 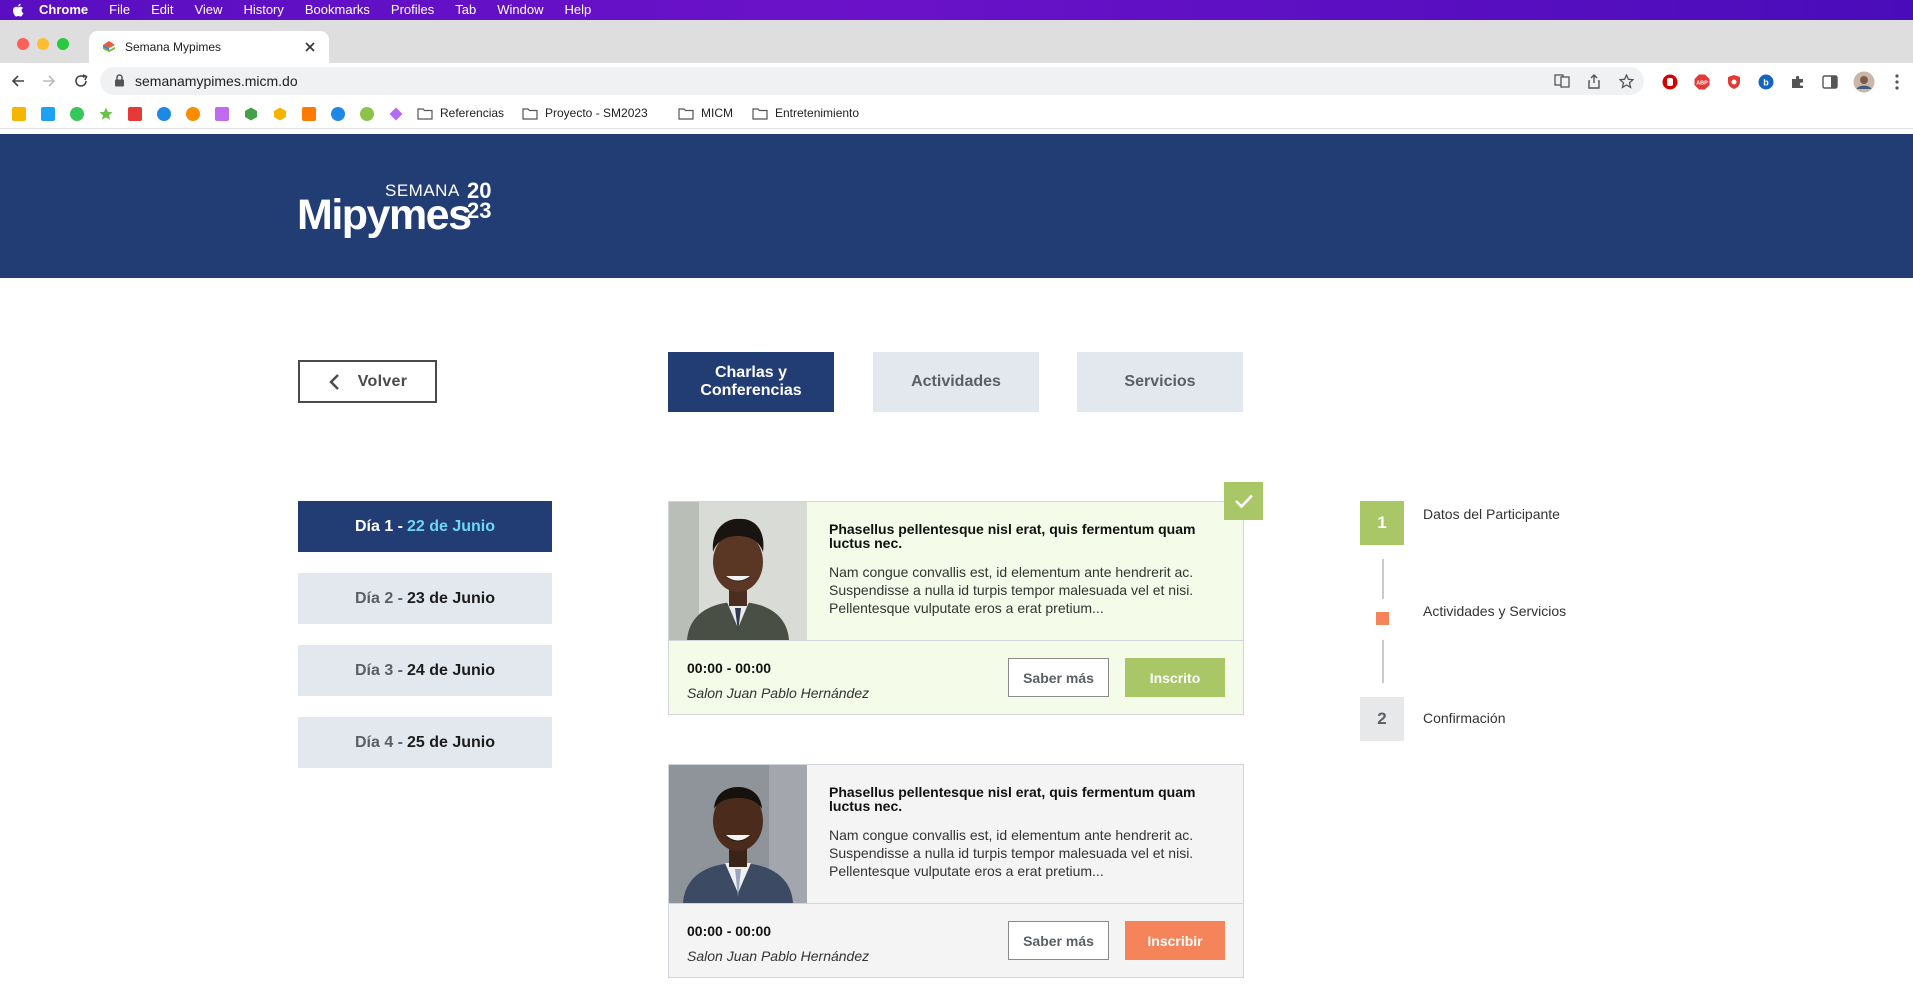 I want to click on share-icon, so click(x=1594, y=81).